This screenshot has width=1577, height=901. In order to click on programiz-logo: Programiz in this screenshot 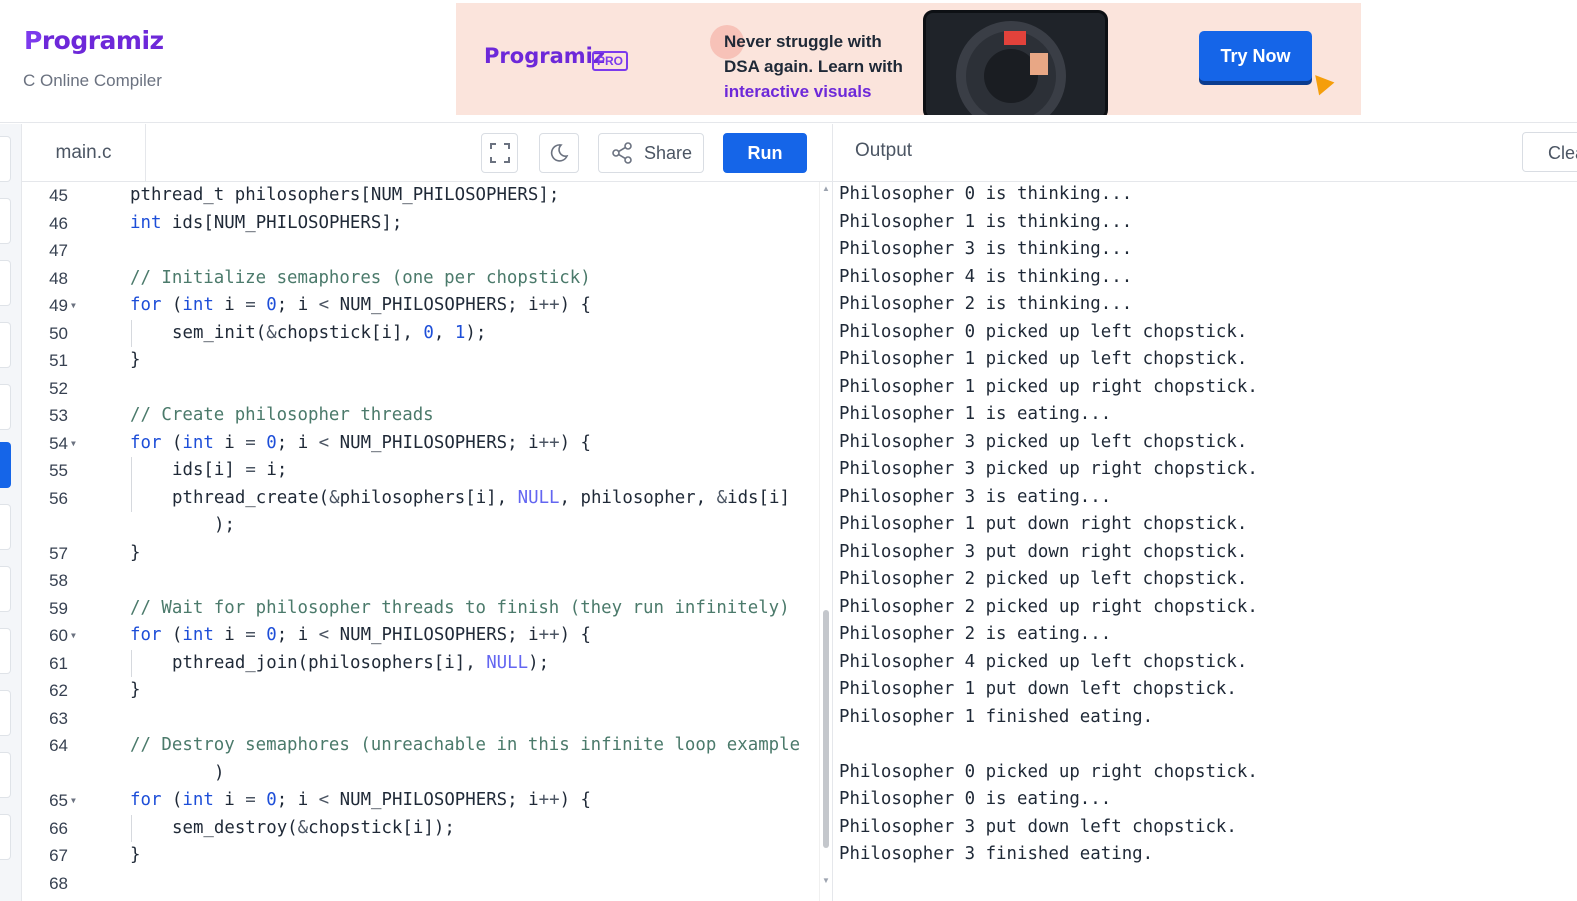, I will do `click(94, 40)`.